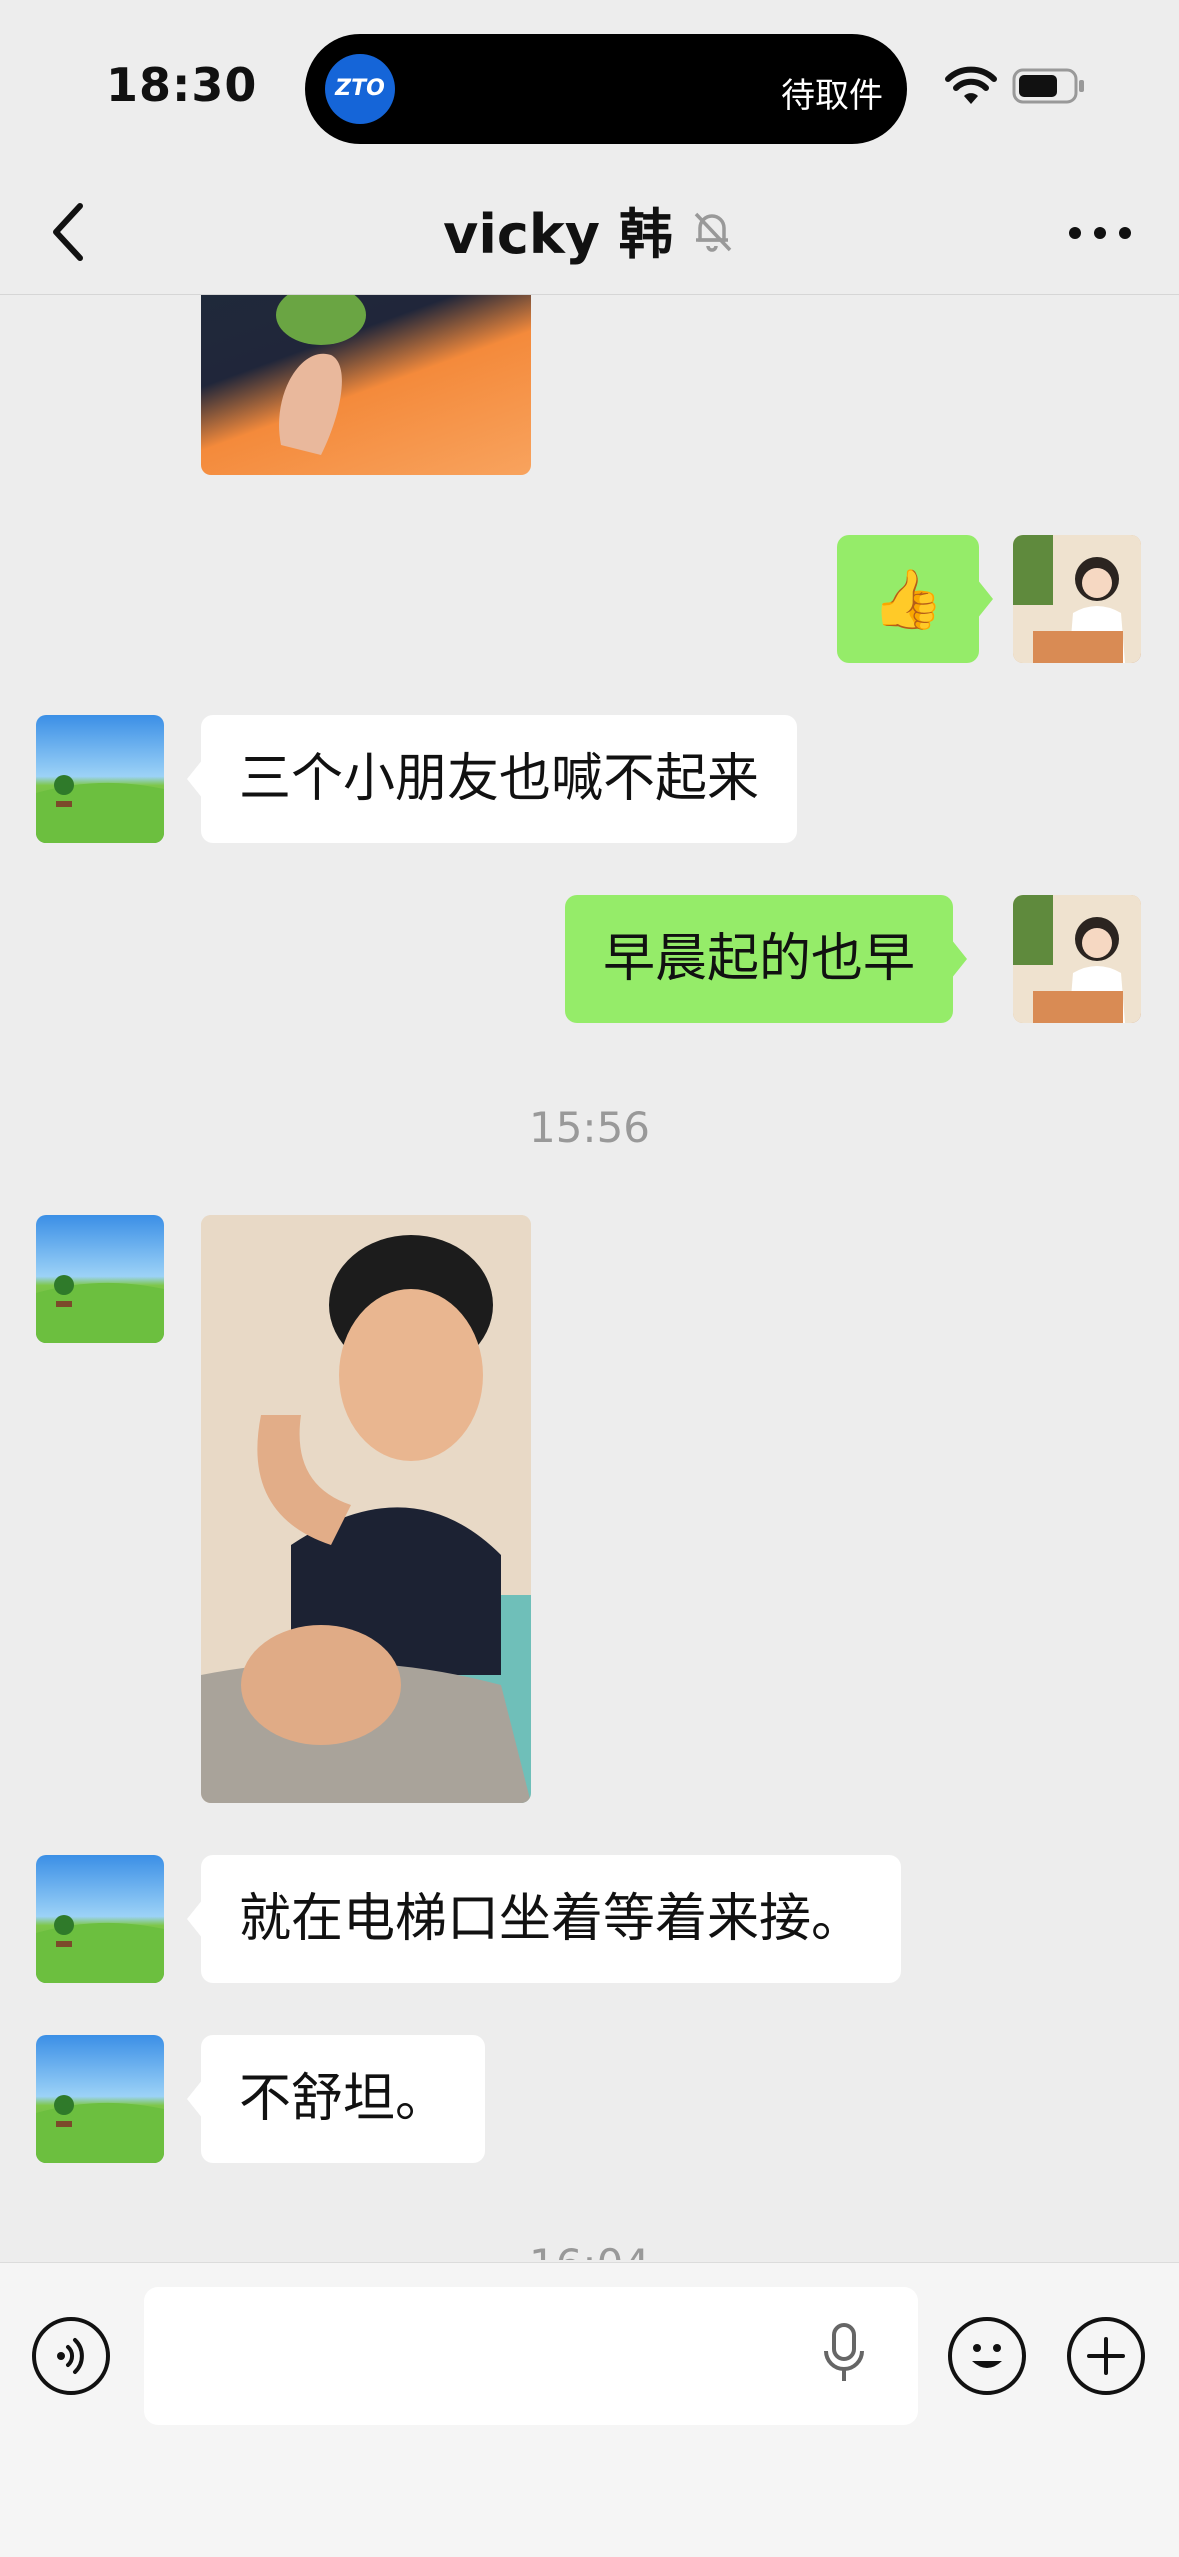 The height and width of the screenshot is (2557, 1179). What do you see at coordinates (589, 1127) in the screenshot?
I see `timestamp: 15:56` at bounding box center [589, 1127].